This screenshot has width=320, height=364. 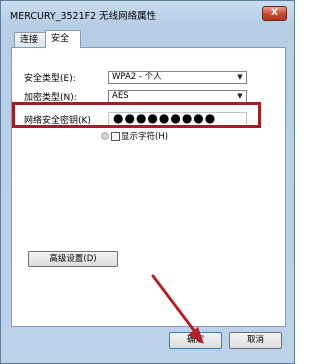 I want to click on security-type-select: WPA2 - 个人 ▼, so click(x=177, y=77).